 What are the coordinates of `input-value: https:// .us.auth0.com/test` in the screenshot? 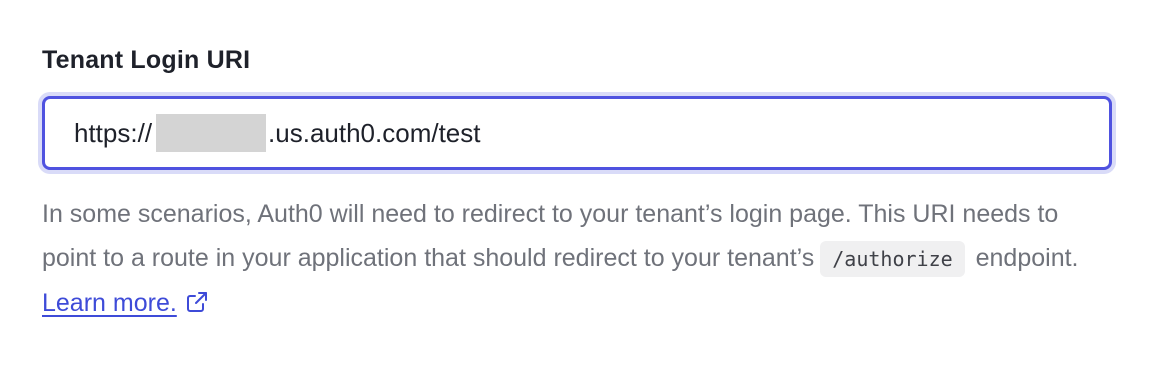 It's located at (277, 133).